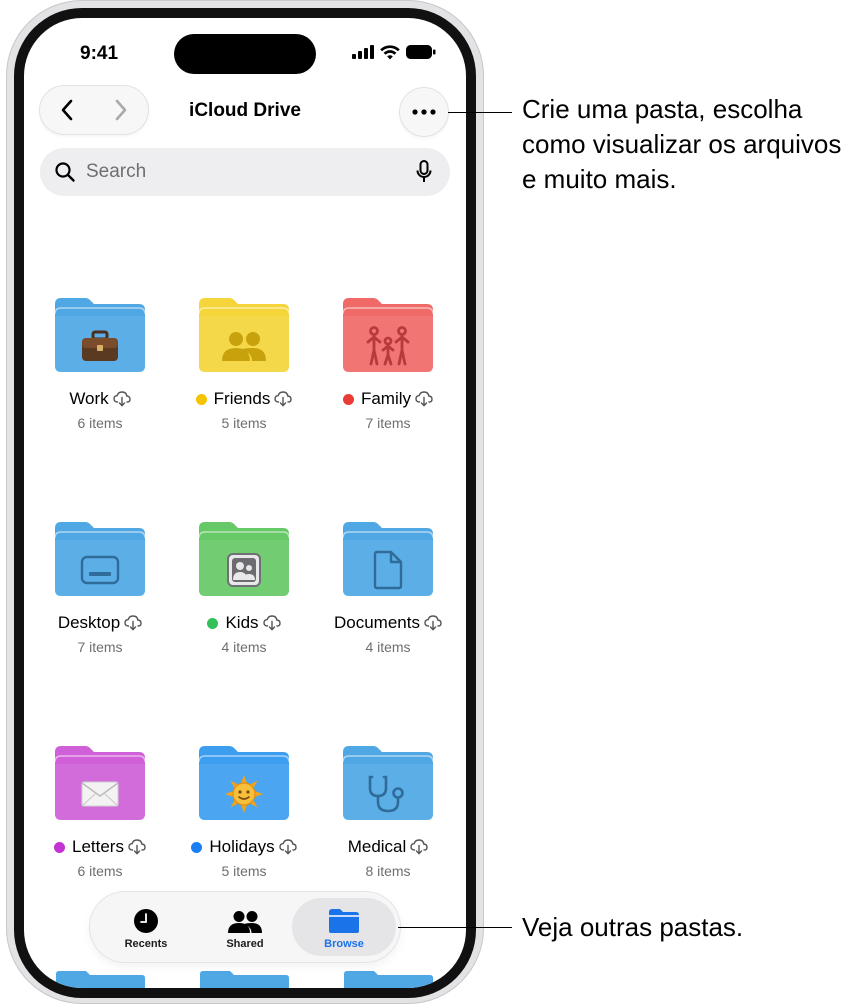  What do you see at coordinates (100, 570) in the screenshot?
I see `desktop-icon` at bounding box center [100, 570].